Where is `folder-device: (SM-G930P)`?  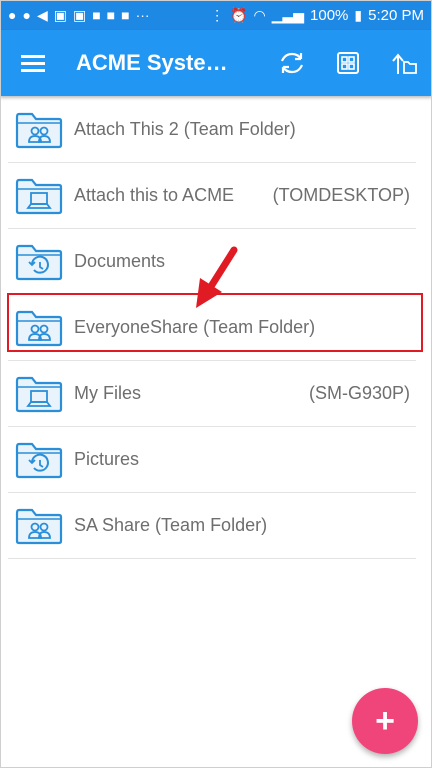
folder-device: (SM-G930P) is located at coordinates (359, 393).